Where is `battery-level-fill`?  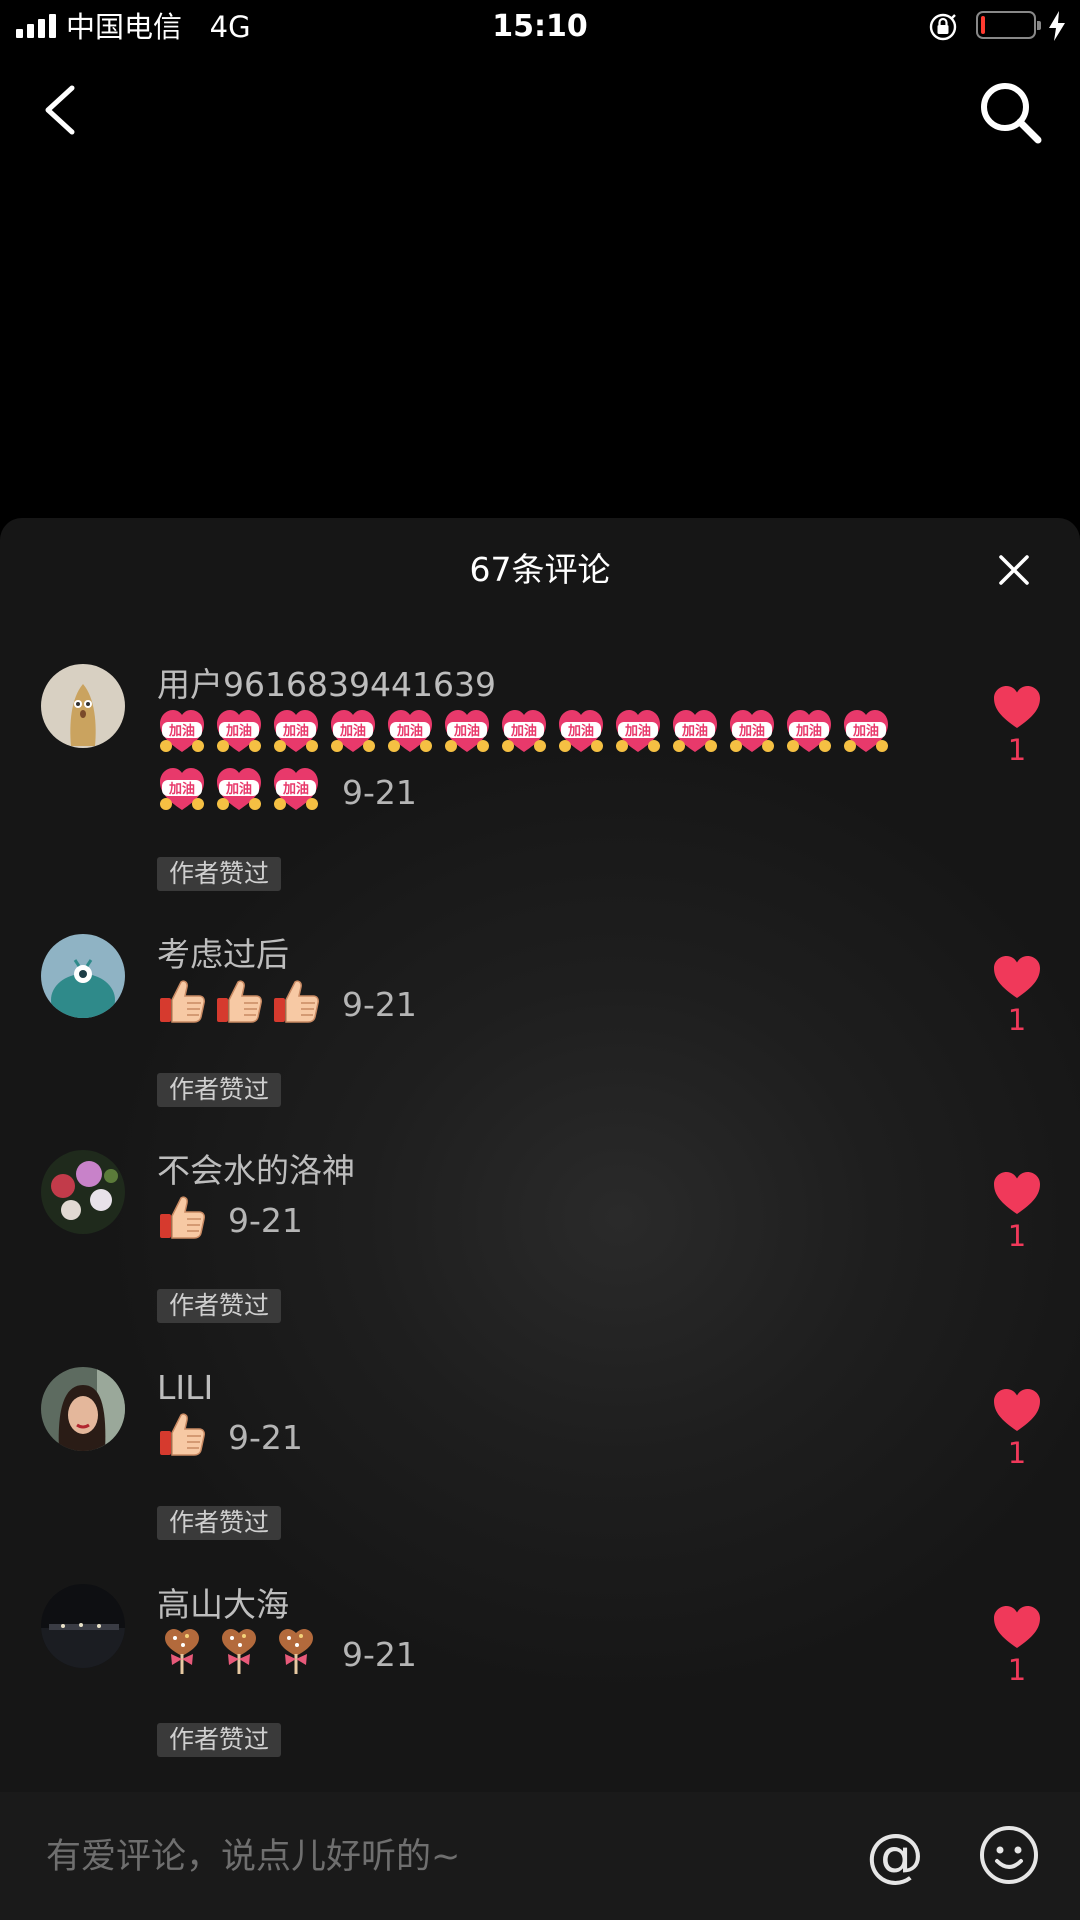 battery-level-fill is located at coordinates (983, 25).